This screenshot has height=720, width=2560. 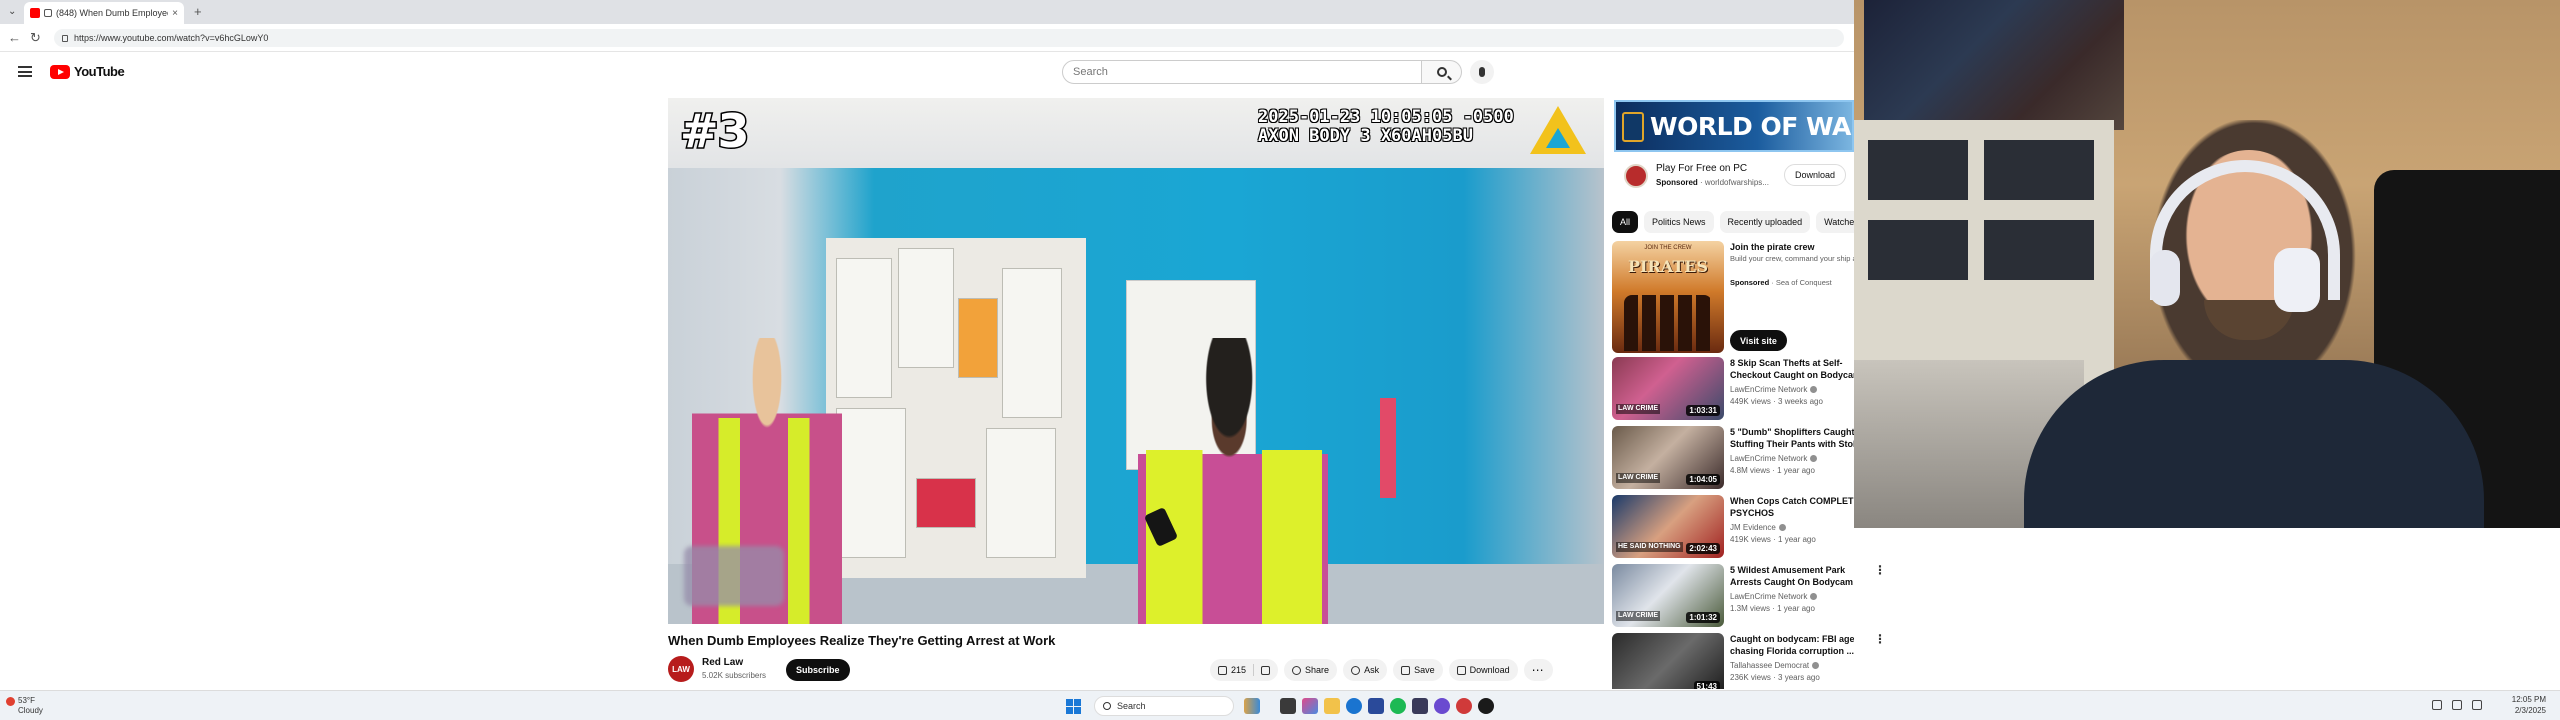 I want to click on voice-search-button, so click(x=1482, y=72).